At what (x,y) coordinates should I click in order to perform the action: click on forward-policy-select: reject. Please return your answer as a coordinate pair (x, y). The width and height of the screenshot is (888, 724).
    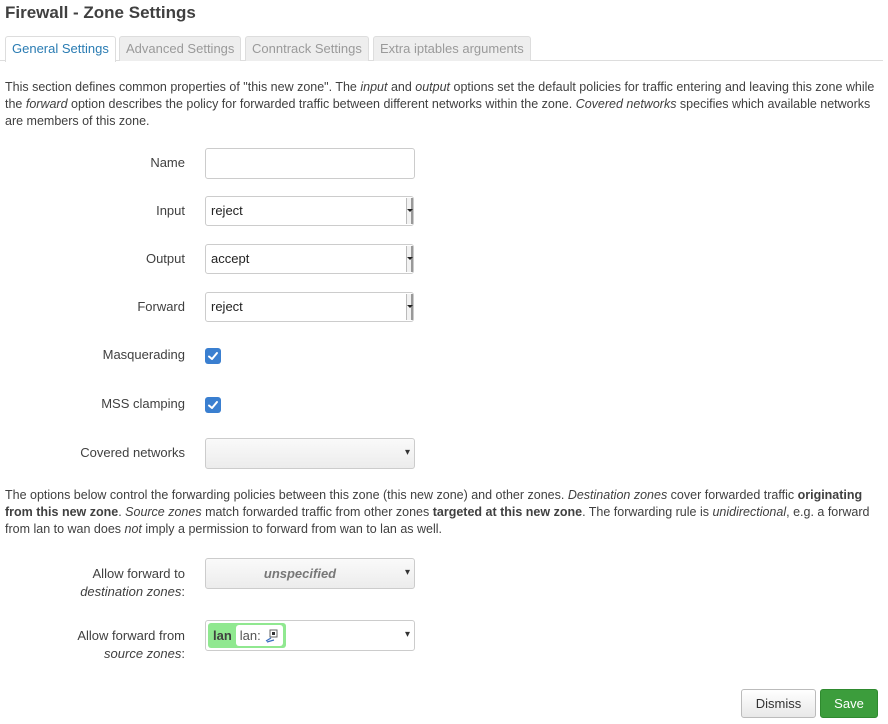
    Looking at the image, I should click on (309, 307).